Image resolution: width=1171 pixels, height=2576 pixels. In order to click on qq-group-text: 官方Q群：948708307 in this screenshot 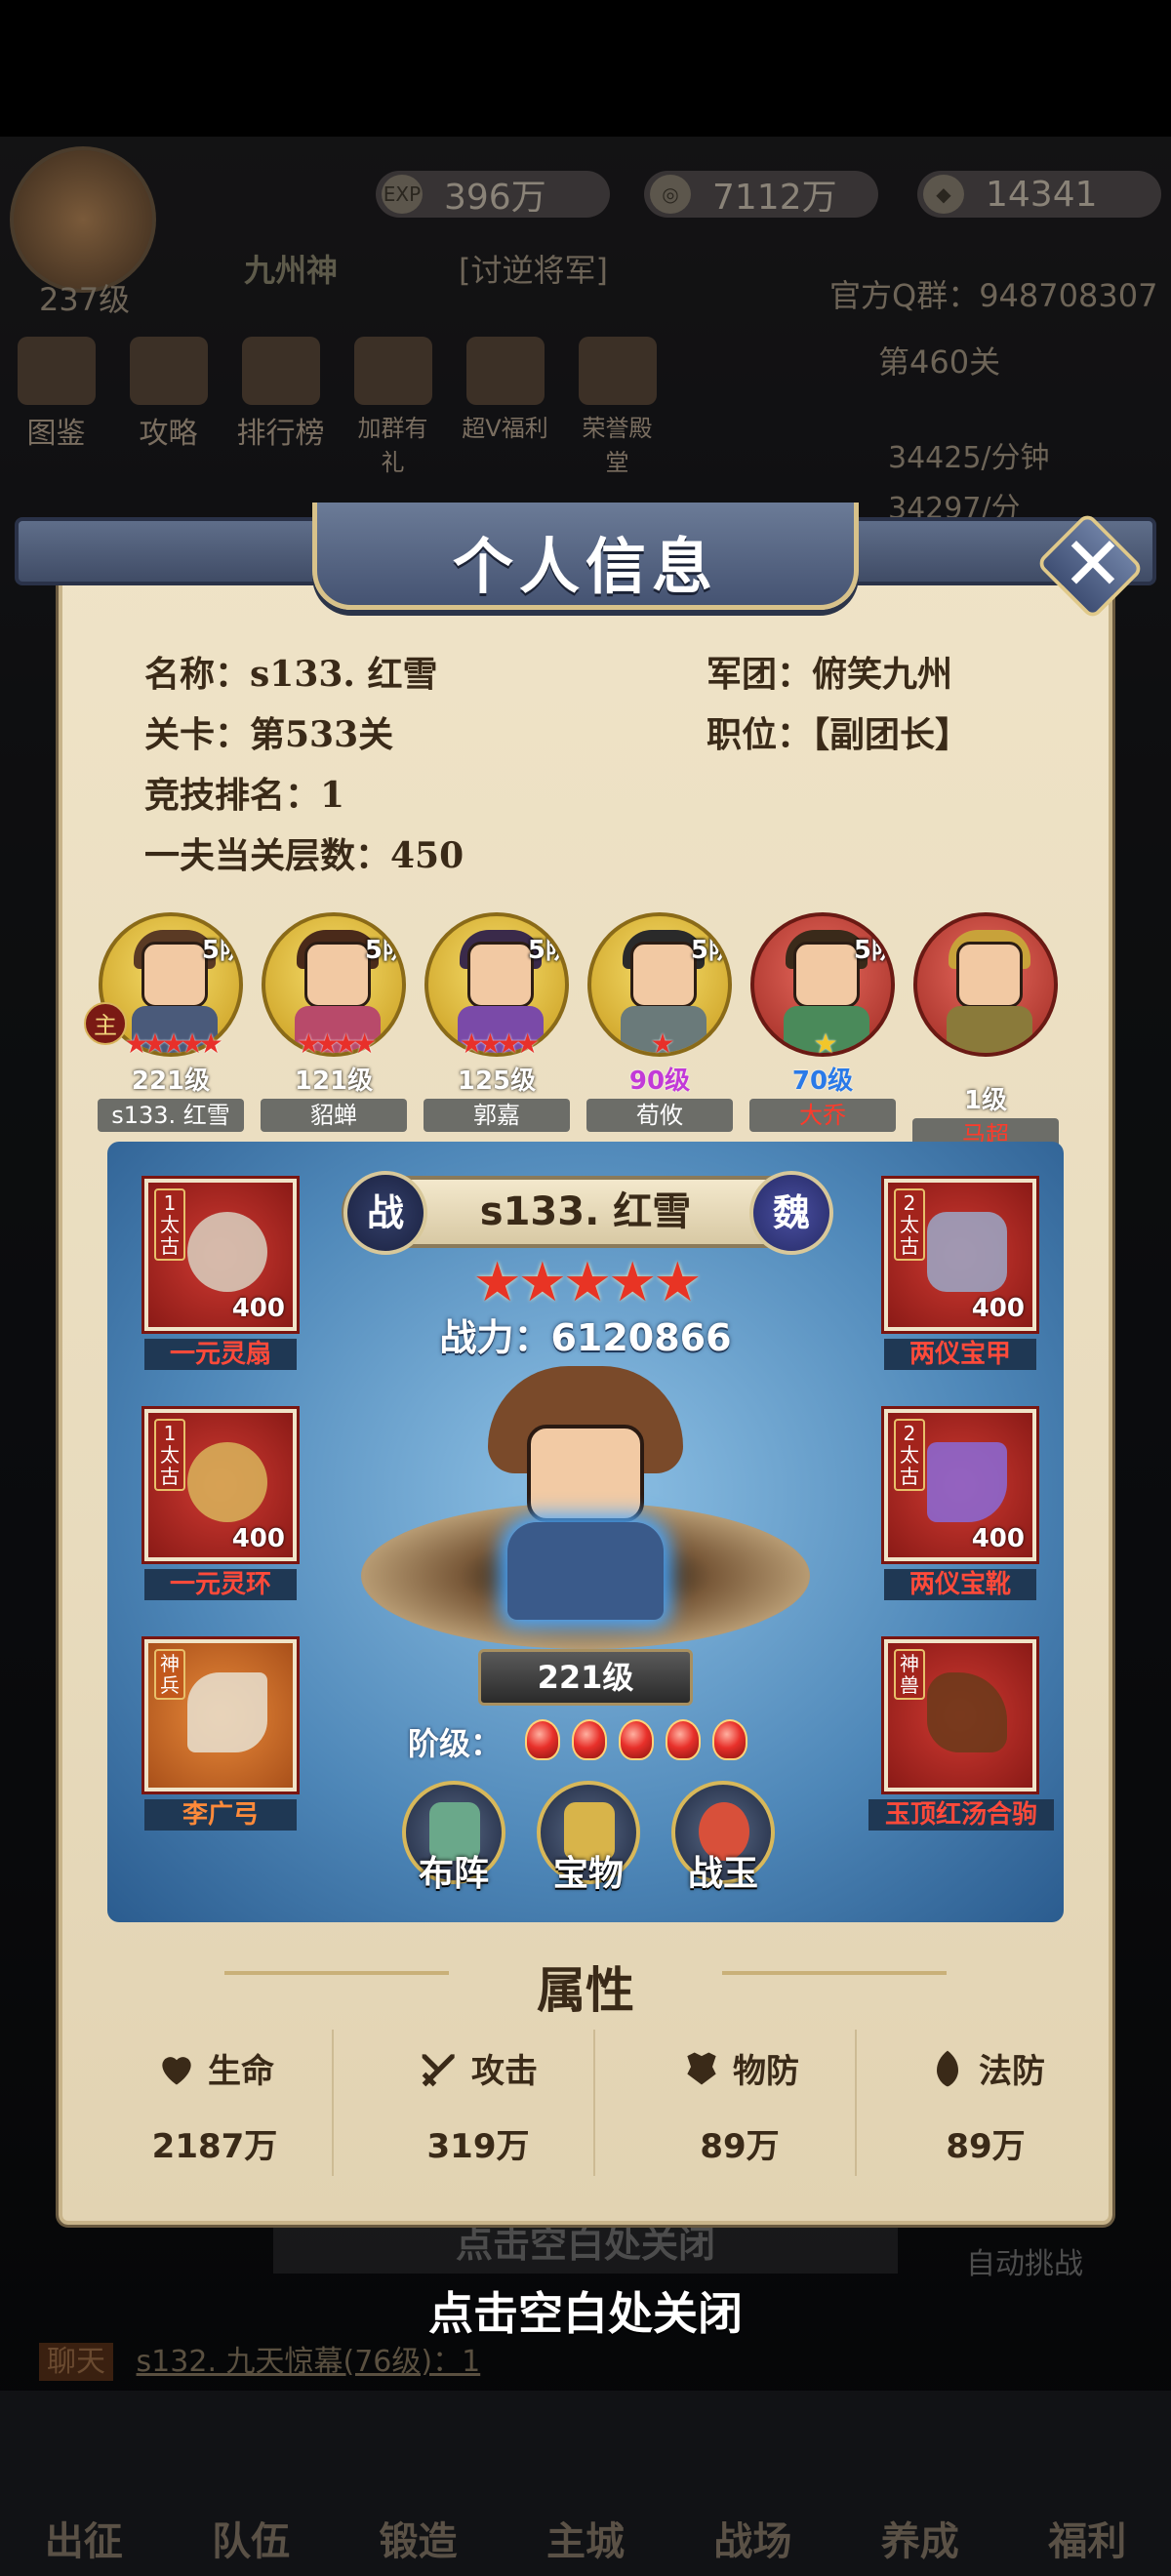, I will do `click(993, 295)`.